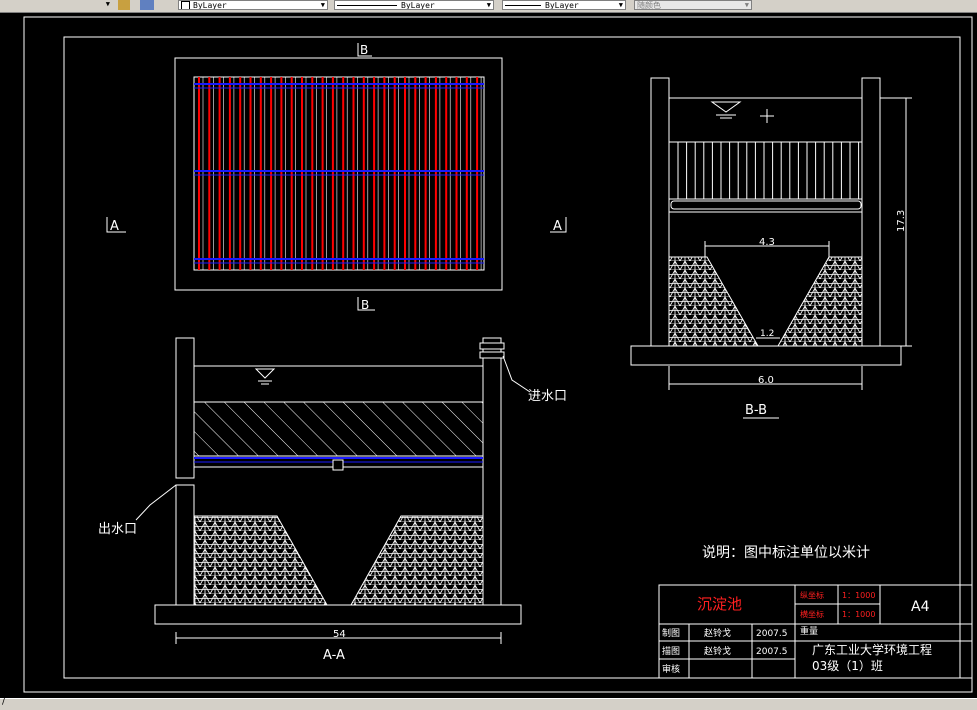  What do you see at coordinates (809, 631) in the screenshot?
I see `weight-label: 重量` at bounding box center [809, 631].